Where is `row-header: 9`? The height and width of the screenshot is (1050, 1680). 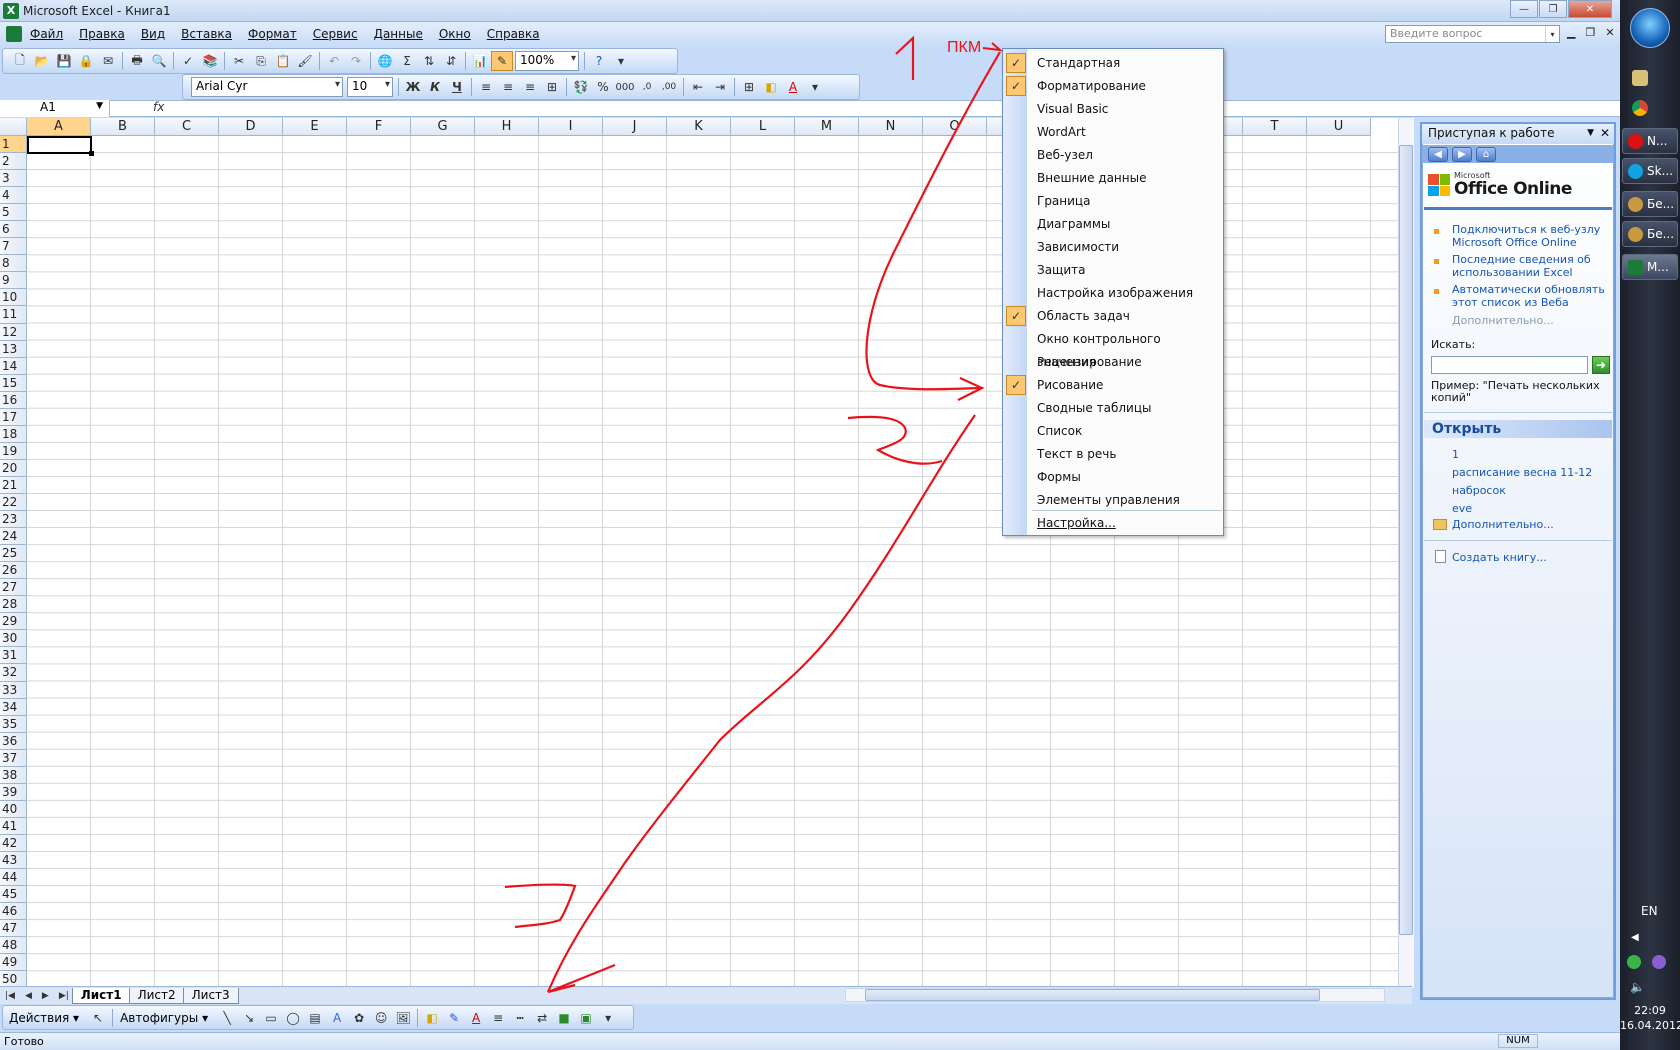 row-header: 9 is located at coordinates (13, 281).